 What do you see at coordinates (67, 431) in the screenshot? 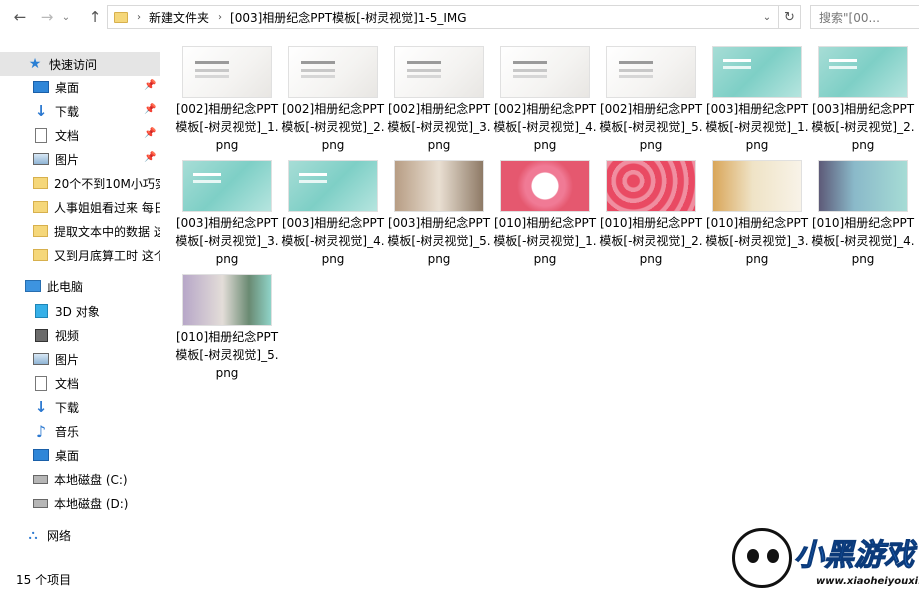
I see `sidebar-item-label: 音乐` at bounding box center [67, 431].